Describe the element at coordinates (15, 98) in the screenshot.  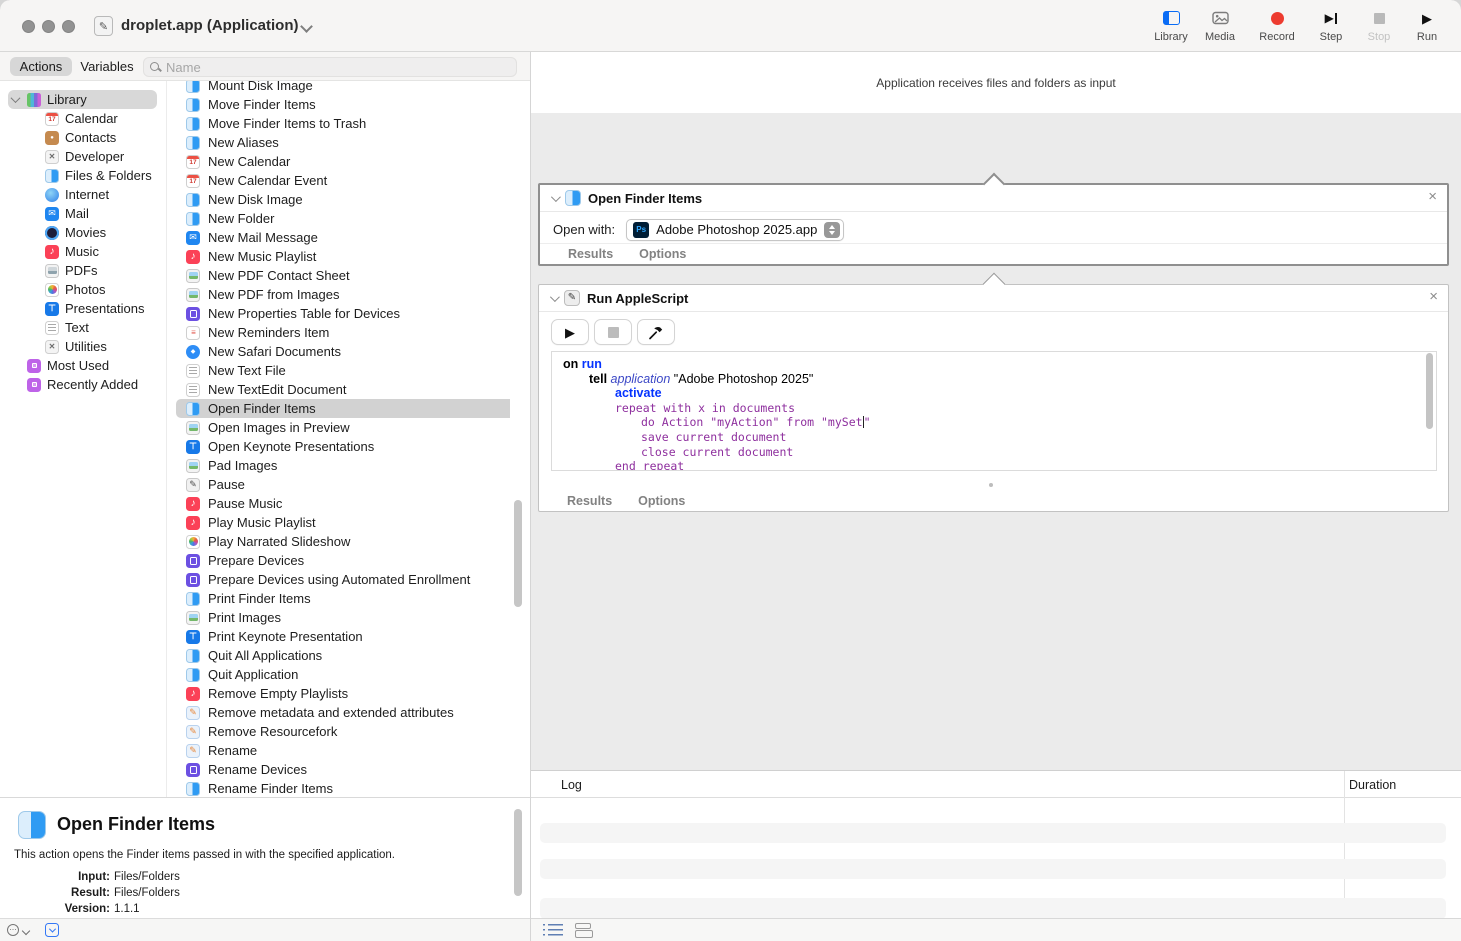
I see `disclosure-chevron-icon` at that location.